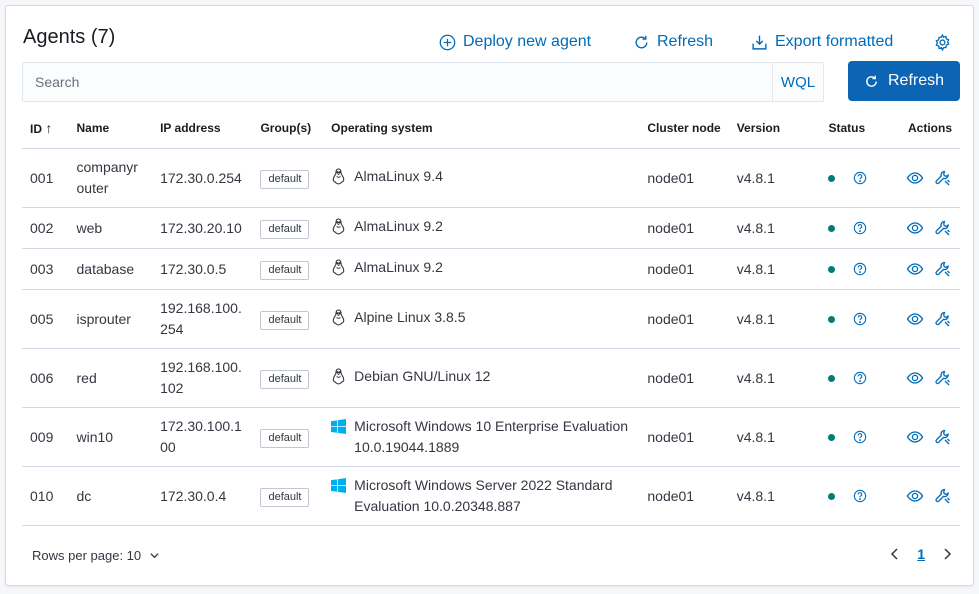  I want to click on cell-id: 005, so click(45, 319).